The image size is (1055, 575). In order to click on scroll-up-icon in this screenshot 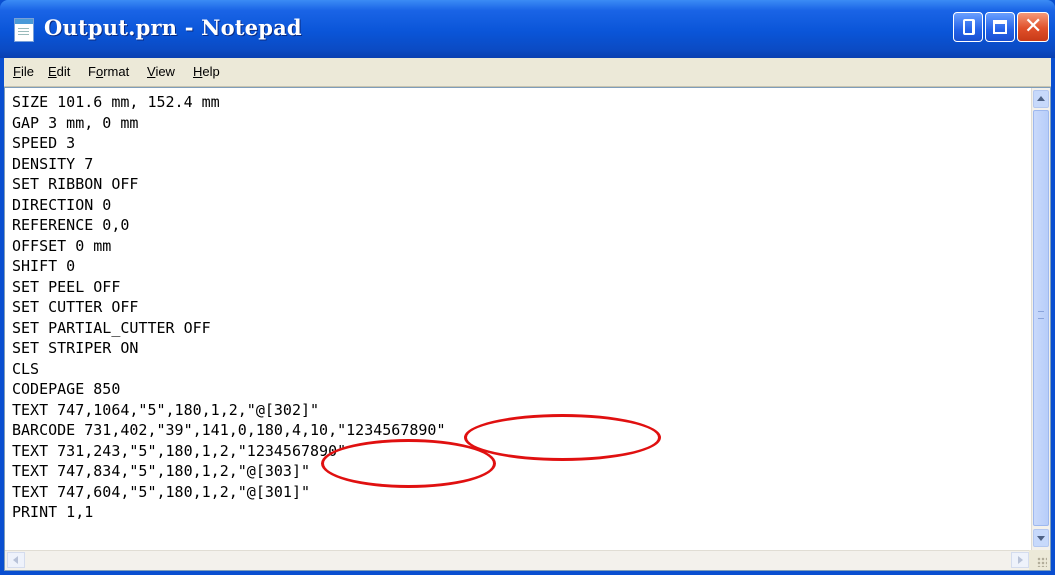, I will do `click(1041, 99)`.